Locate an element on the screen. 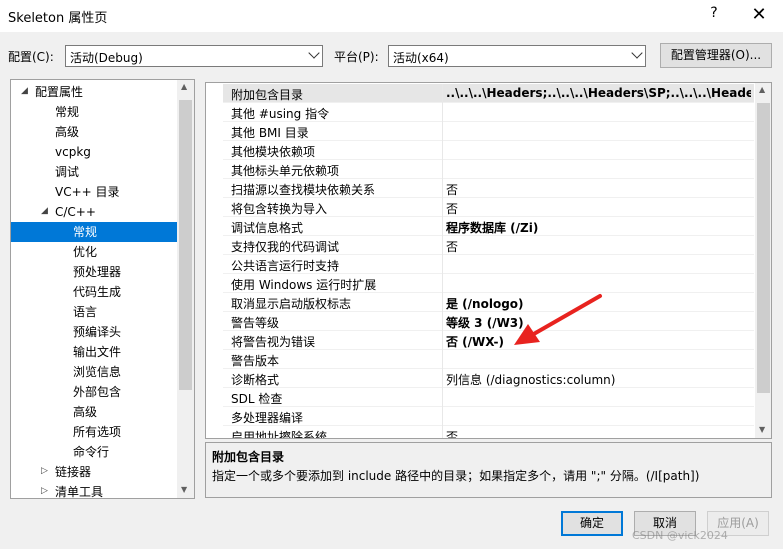 The image size is (783, 549). watermark: CSDN @vick2024 is located at coordinates (680, 535).